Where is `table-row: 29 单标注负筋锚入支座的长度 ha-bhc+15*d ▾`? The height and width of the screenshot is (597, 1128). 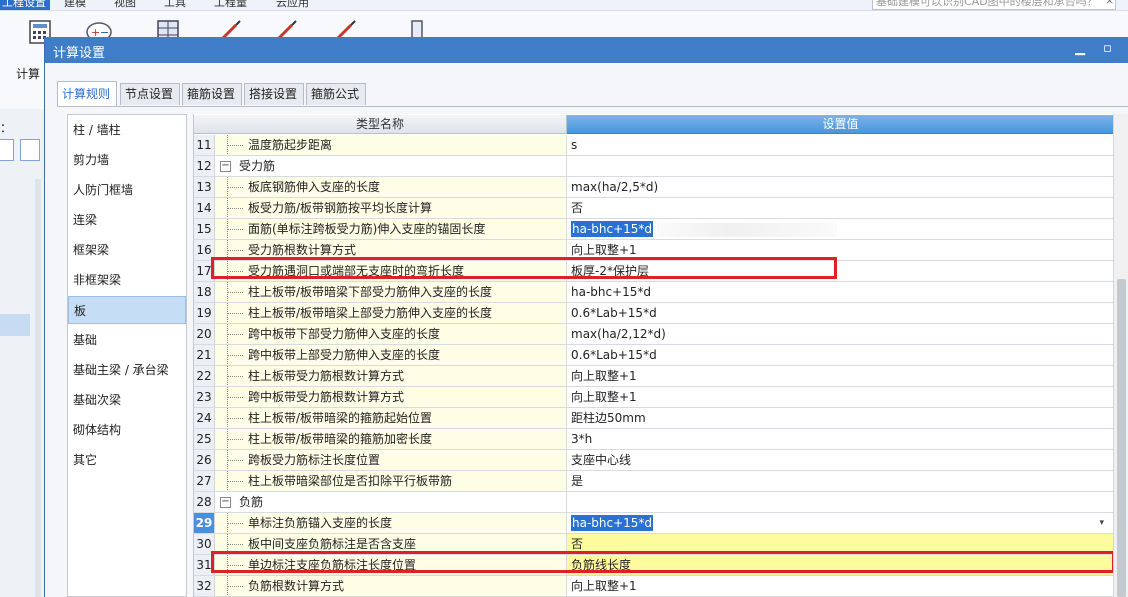 table-row: 29 单标注负筋锚入支座的长度 ha-bhc+15*d ▾ is located at coordinates (653, 523).